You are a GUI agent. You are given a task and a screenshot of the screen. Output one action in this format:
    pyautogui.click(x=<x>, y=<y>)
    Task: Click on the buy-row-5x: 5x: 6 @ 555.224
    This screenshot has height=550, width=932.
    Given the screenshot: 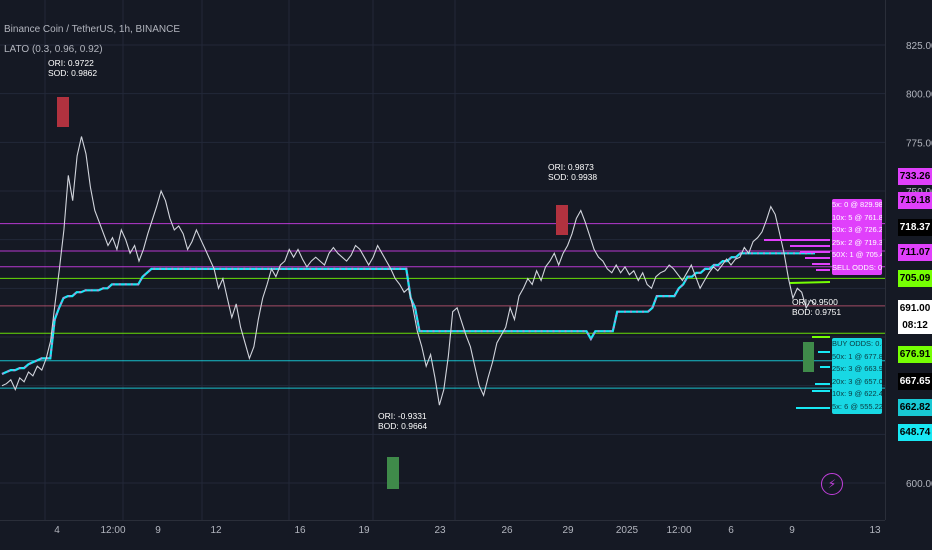 What is the action you would take?
    pyautogui.click(x=857, y=406)
    